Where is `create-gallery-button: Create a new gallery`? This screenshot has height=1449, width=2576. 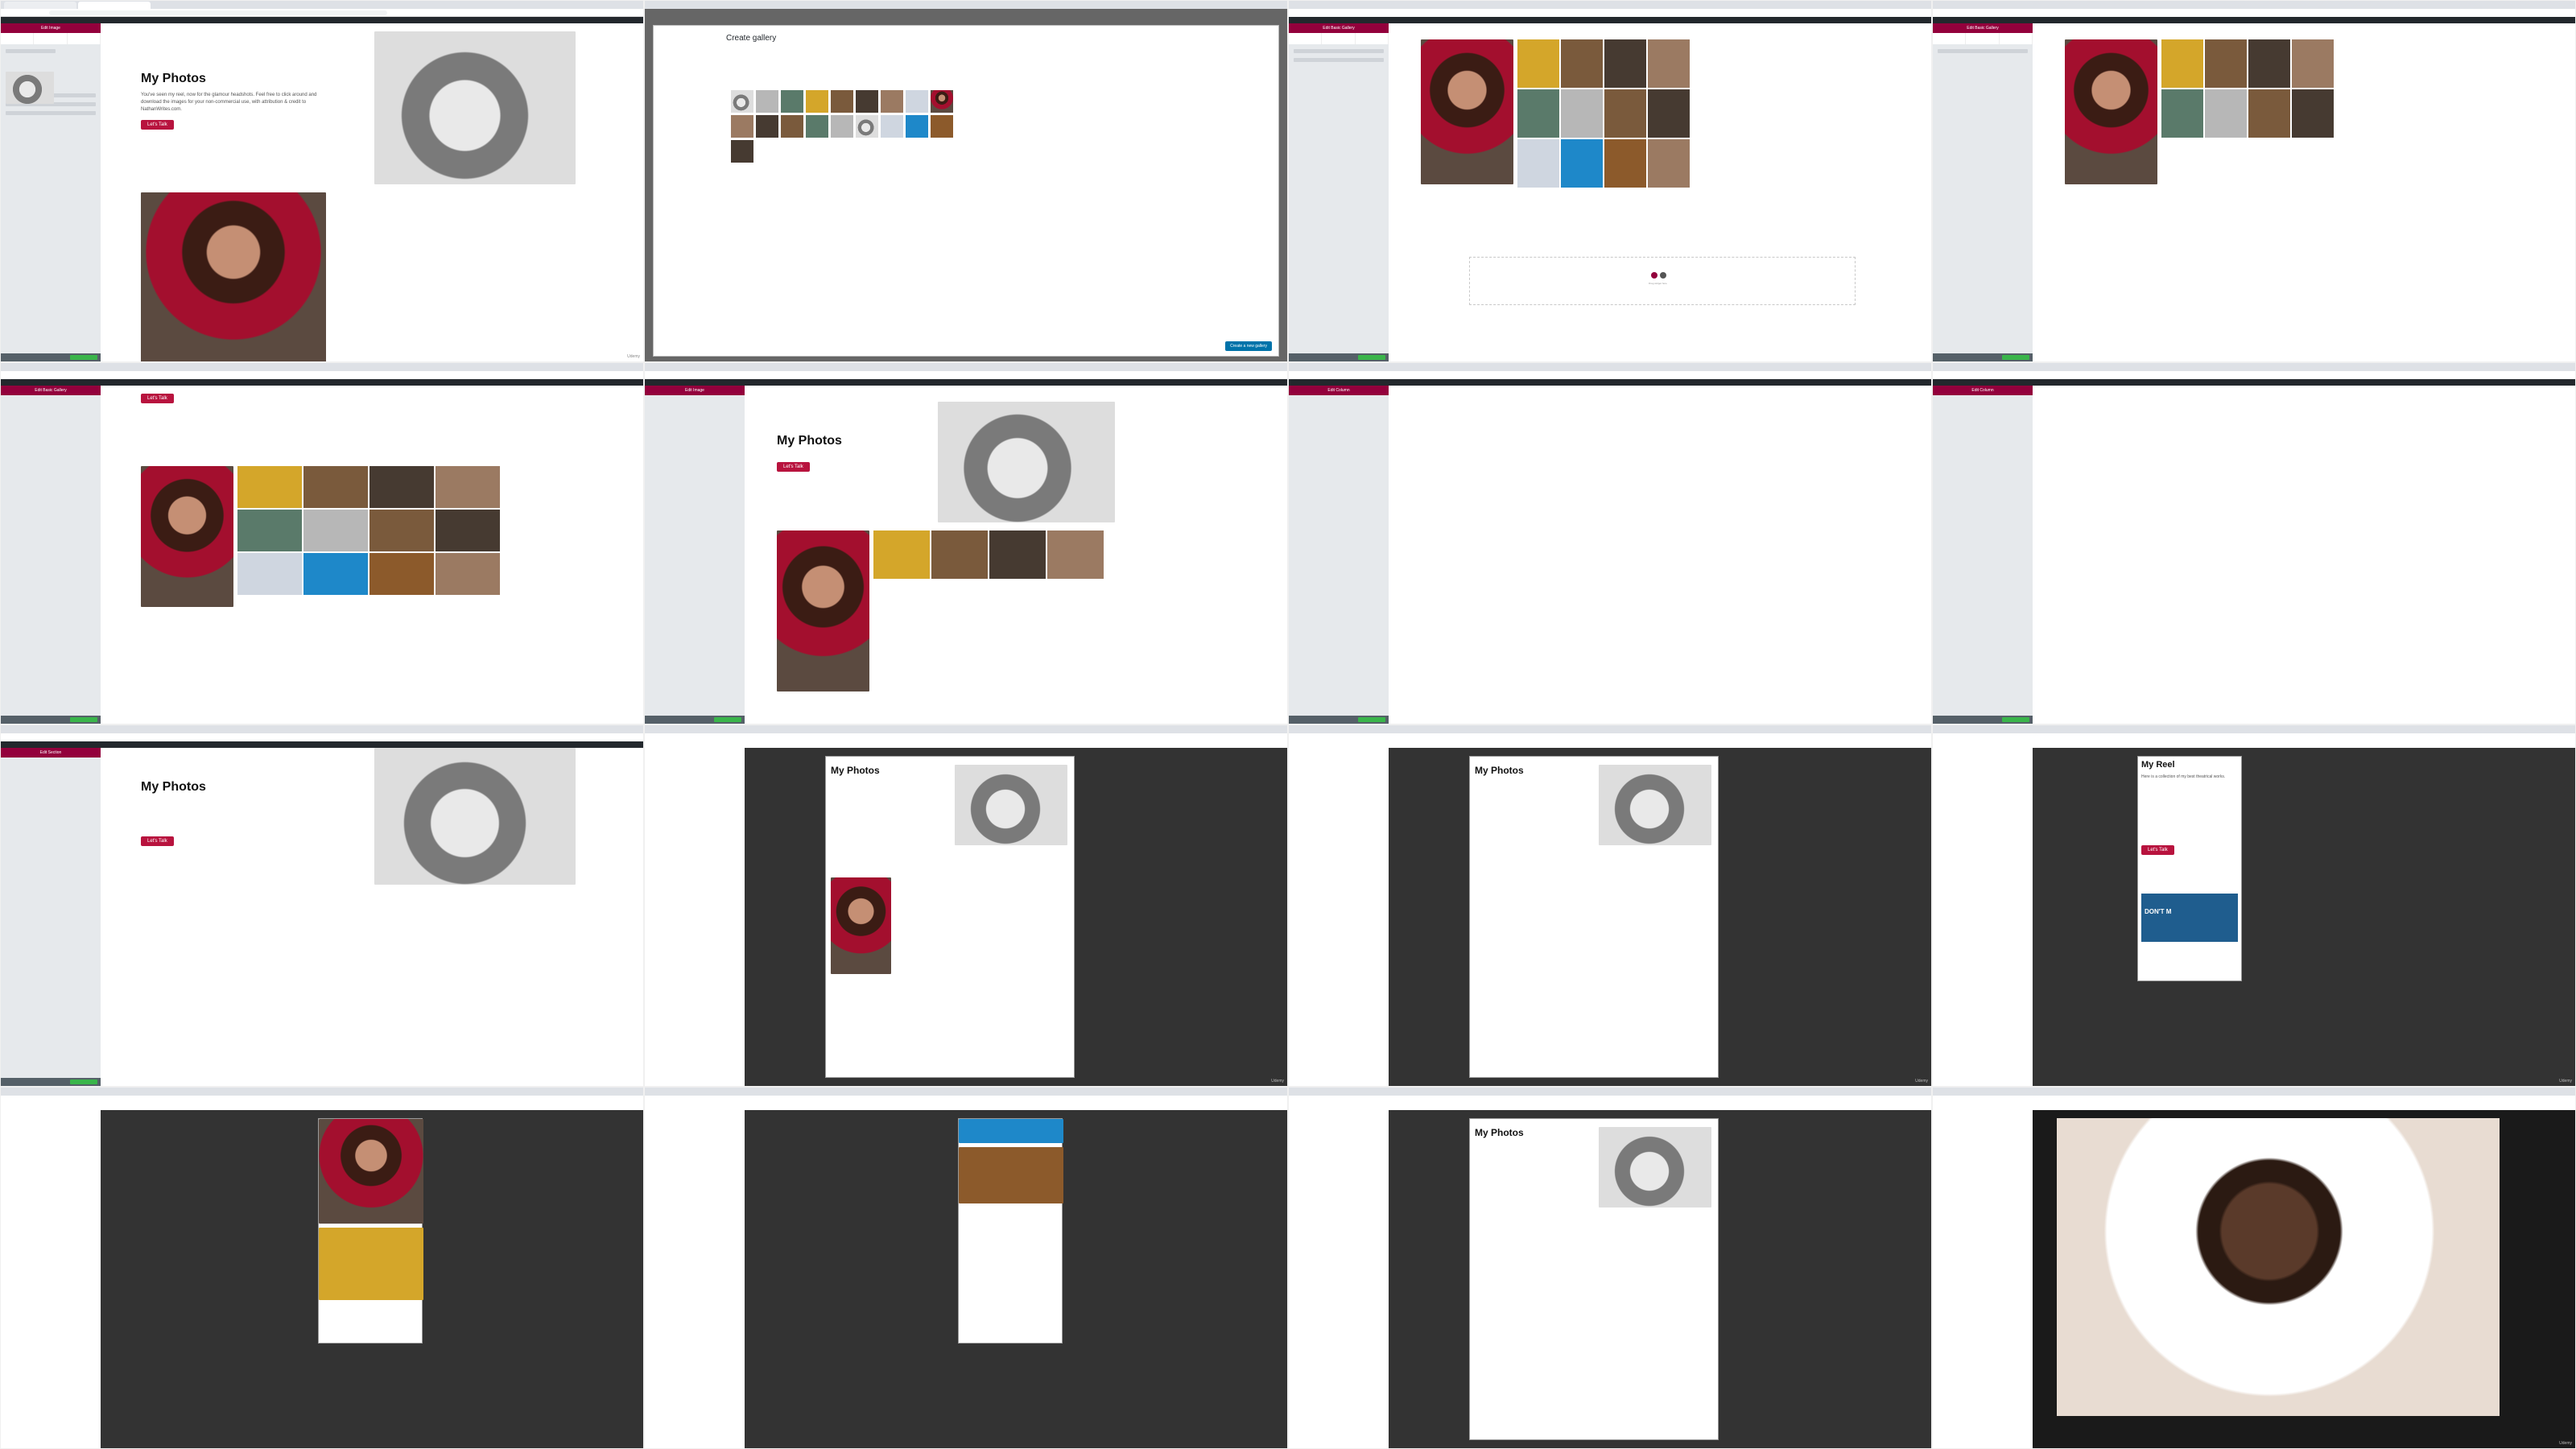 create-gallery-button: Create a new gallery is located at coordinates (1248, 346).